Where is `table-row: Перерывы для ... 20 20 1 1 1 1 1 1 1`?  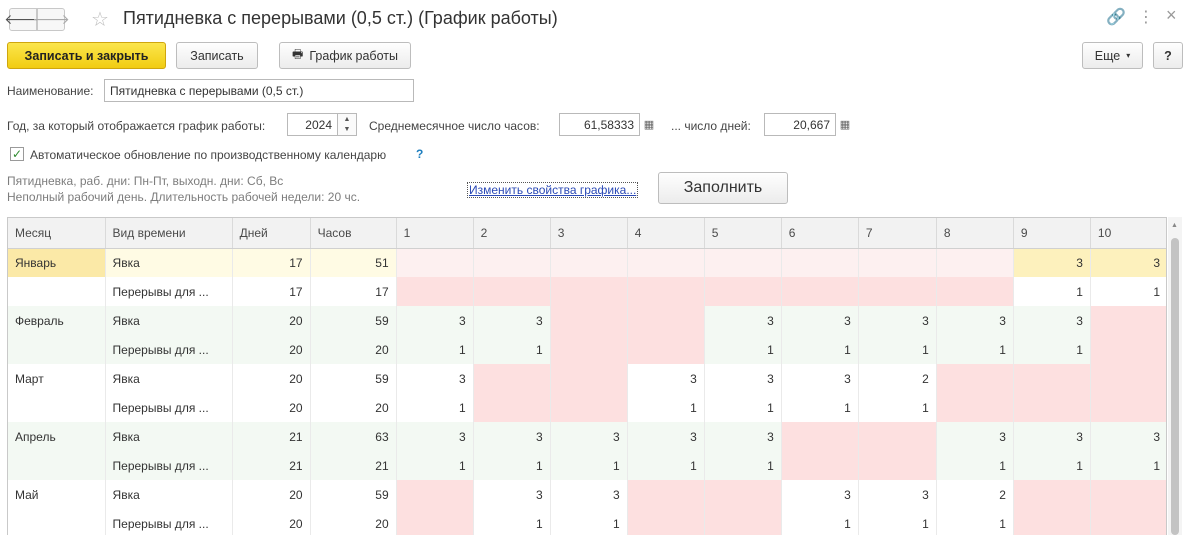
table-row: Перерывы для ... 20 20 1 1 1 1 1 1 1 is located at coordinates (587, 349).